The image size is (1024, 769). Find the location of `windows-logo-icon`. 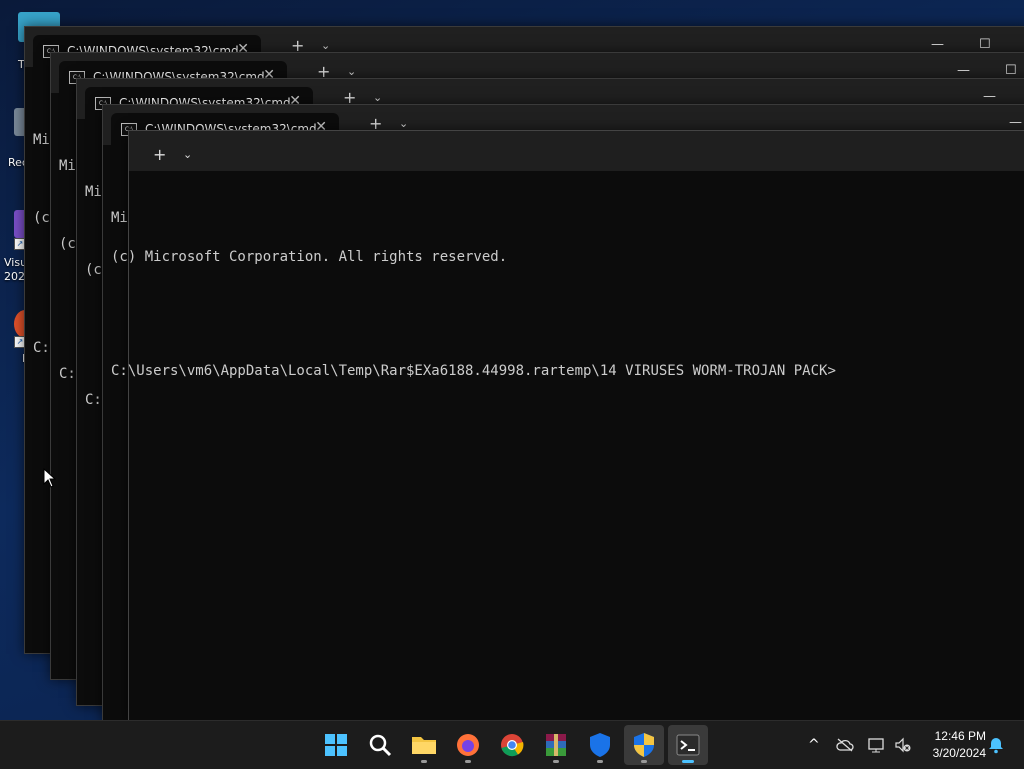

windows-logo-icon is located at coordinates (336, 745).